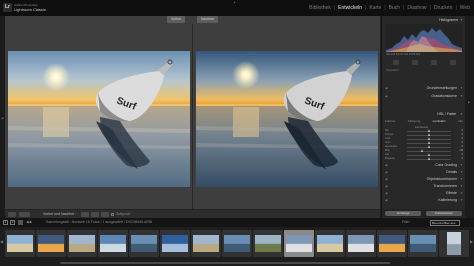 This screenshot has height=266, width=474. Describe the element at coordinates (85, 214) in the screenshot. I see `swap-settings-icon` at that location.